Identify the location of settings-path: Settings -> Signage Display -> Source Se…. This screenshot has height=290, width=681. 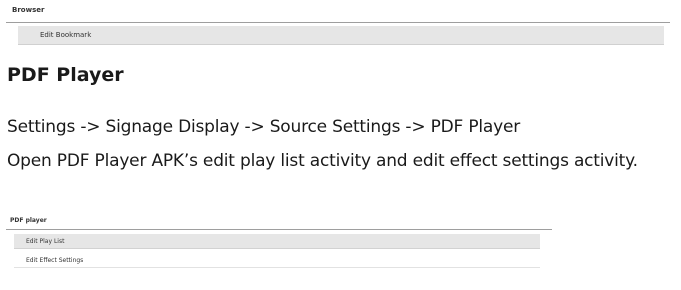
(264, 127).